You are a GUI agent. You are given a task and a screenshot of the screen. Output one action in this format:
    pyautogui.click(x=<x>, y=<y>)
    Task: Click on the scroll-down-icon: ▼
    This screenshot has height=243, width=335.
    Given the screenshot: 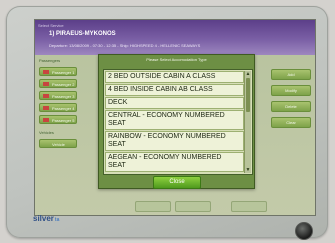 What is the action you would take?
    pyautogui.click(x=248, y=170)
    